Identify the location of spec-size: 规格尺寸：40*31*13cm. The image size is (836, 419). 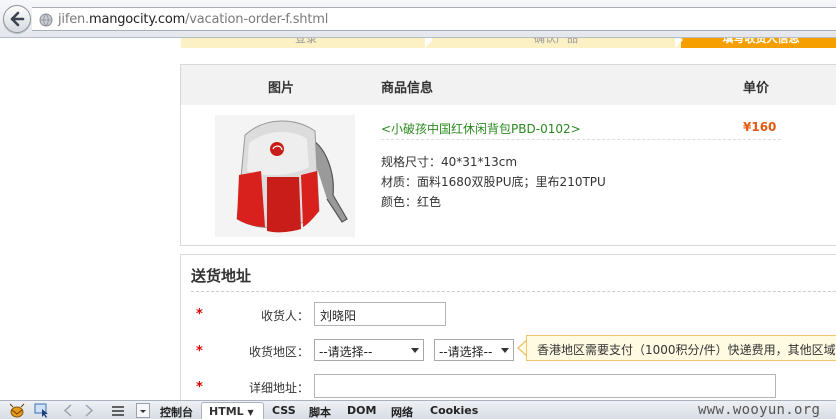
(449, 162).